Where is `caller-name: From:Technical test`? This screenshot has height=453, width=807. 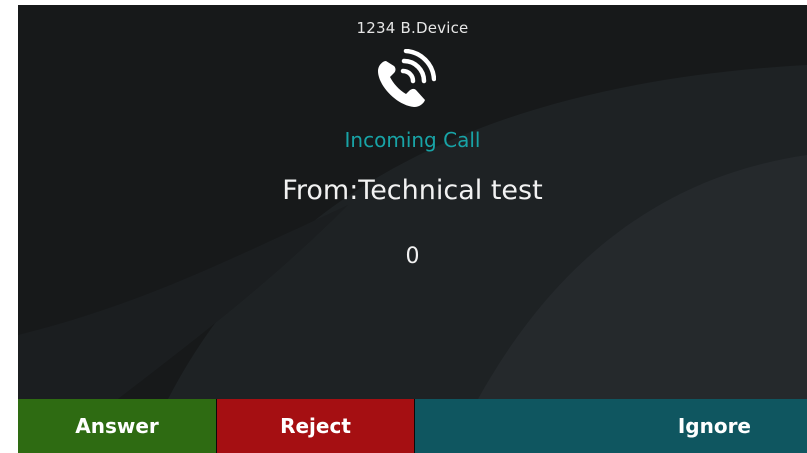
caller-name: From:Technical test is located at coordinates (412, 190).